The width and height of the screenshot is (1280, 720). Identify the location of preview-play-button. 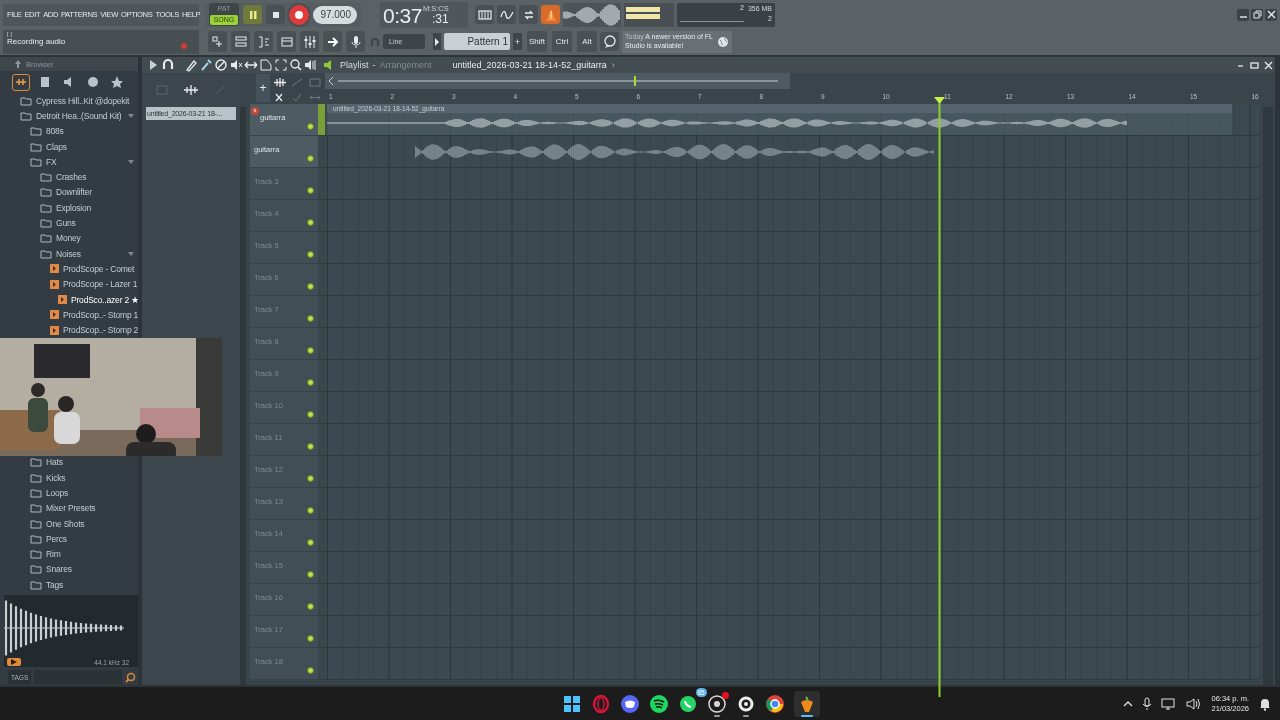
(14, 662).